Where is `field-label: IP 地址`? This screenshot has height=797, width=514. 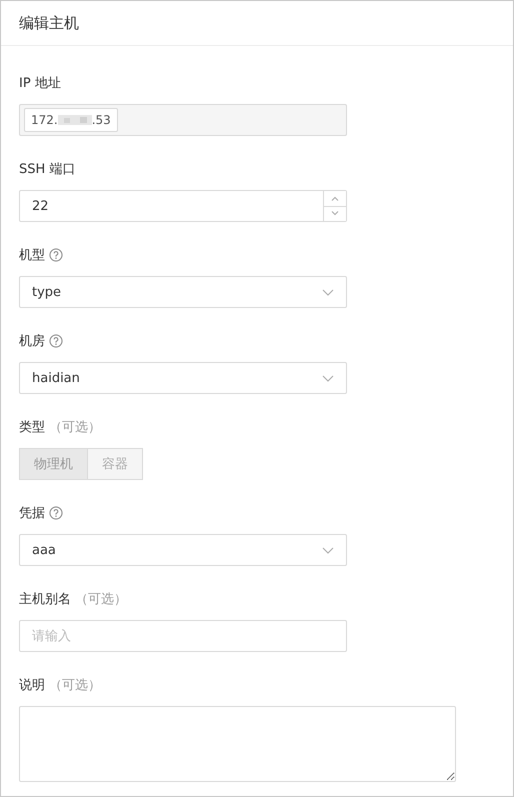
field-label: IP 地址 is located at coordinates (40, 83).